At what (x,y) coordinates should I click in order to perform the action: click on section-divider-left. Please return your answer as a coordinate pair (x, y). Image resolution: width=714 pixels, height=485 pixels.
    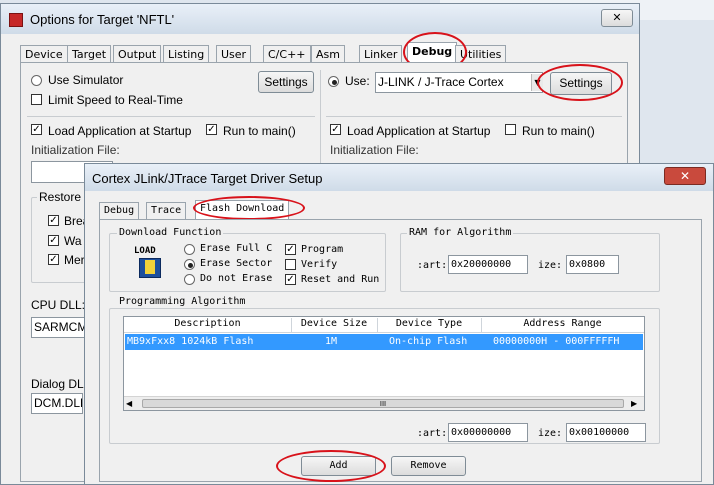
    Looking at the image, I should click on (171, 116).